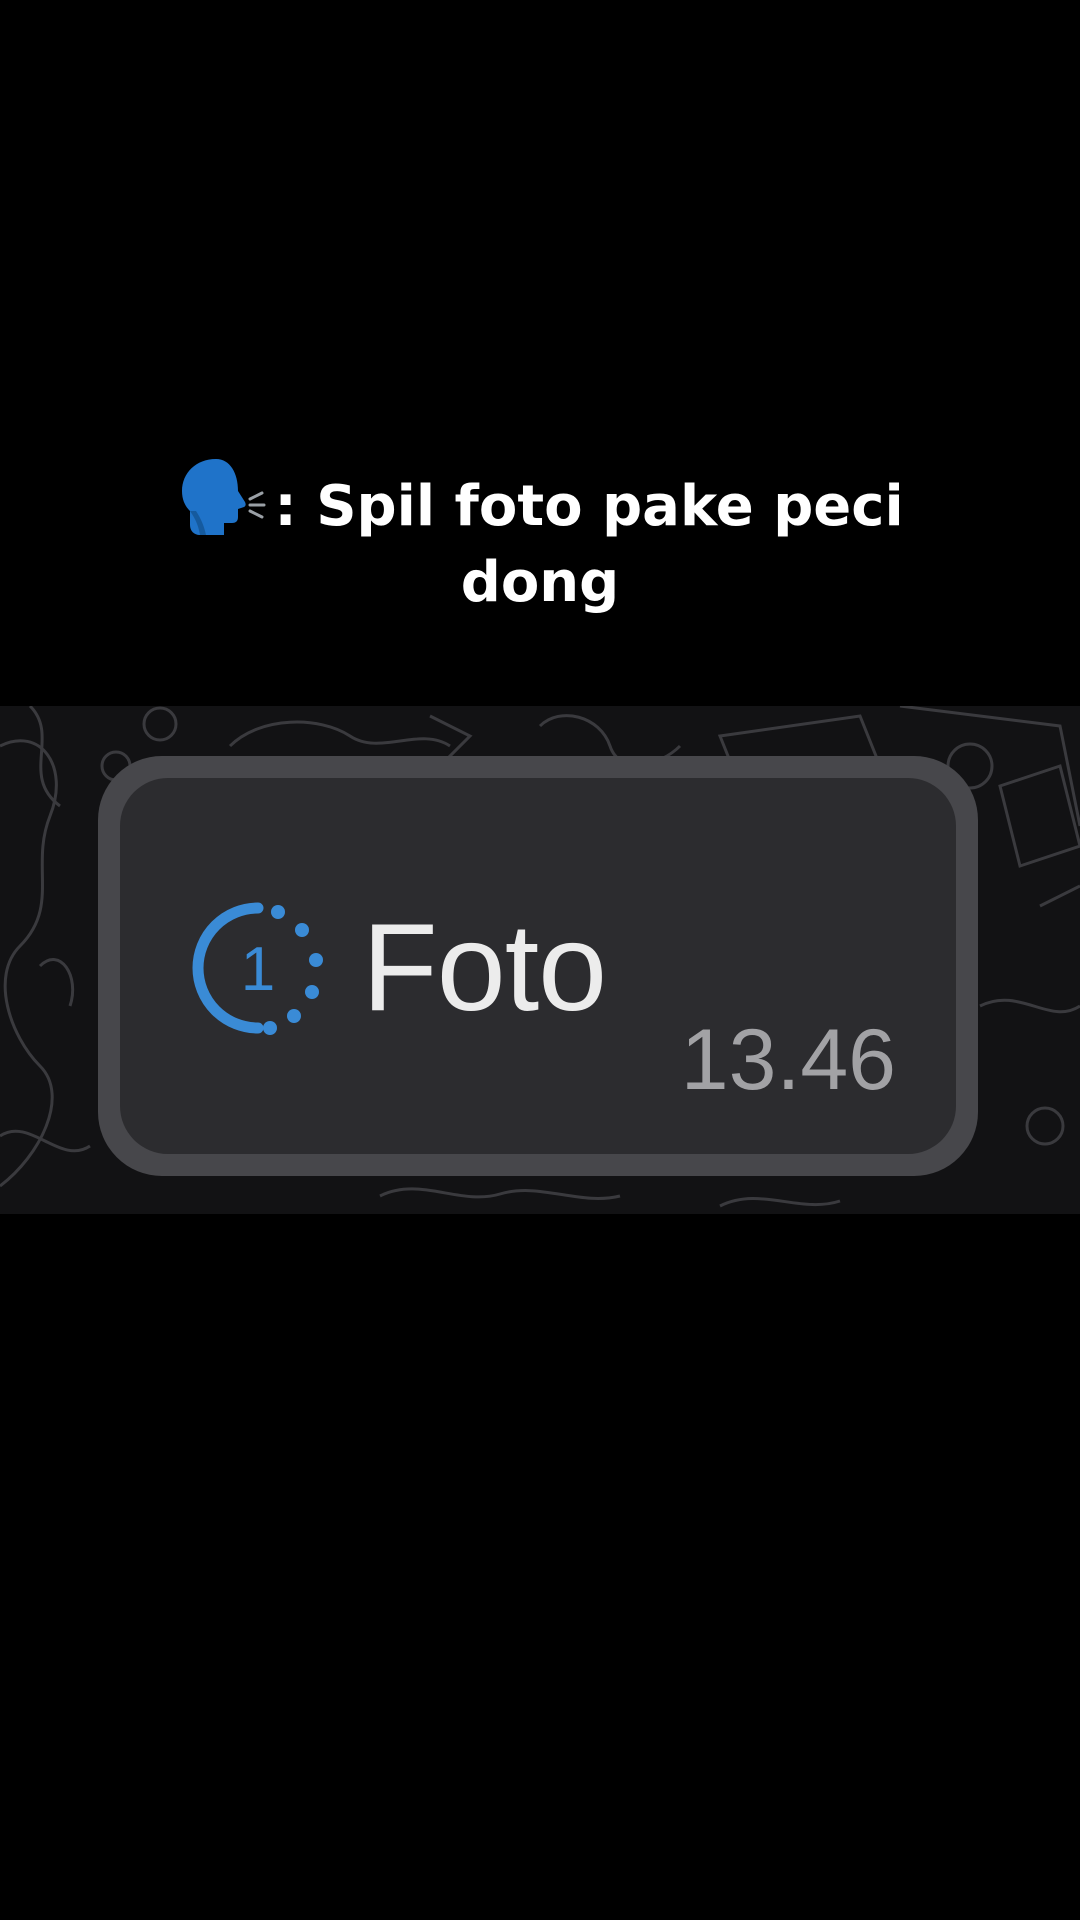 Image resolution: width=1080 pixels, height=1920 pixels. What do you see at coordinates (589, 506) in the screenshot?
I see `caption-text-line-1: : Spil foto pake peci` at bounding box center [589, 506].